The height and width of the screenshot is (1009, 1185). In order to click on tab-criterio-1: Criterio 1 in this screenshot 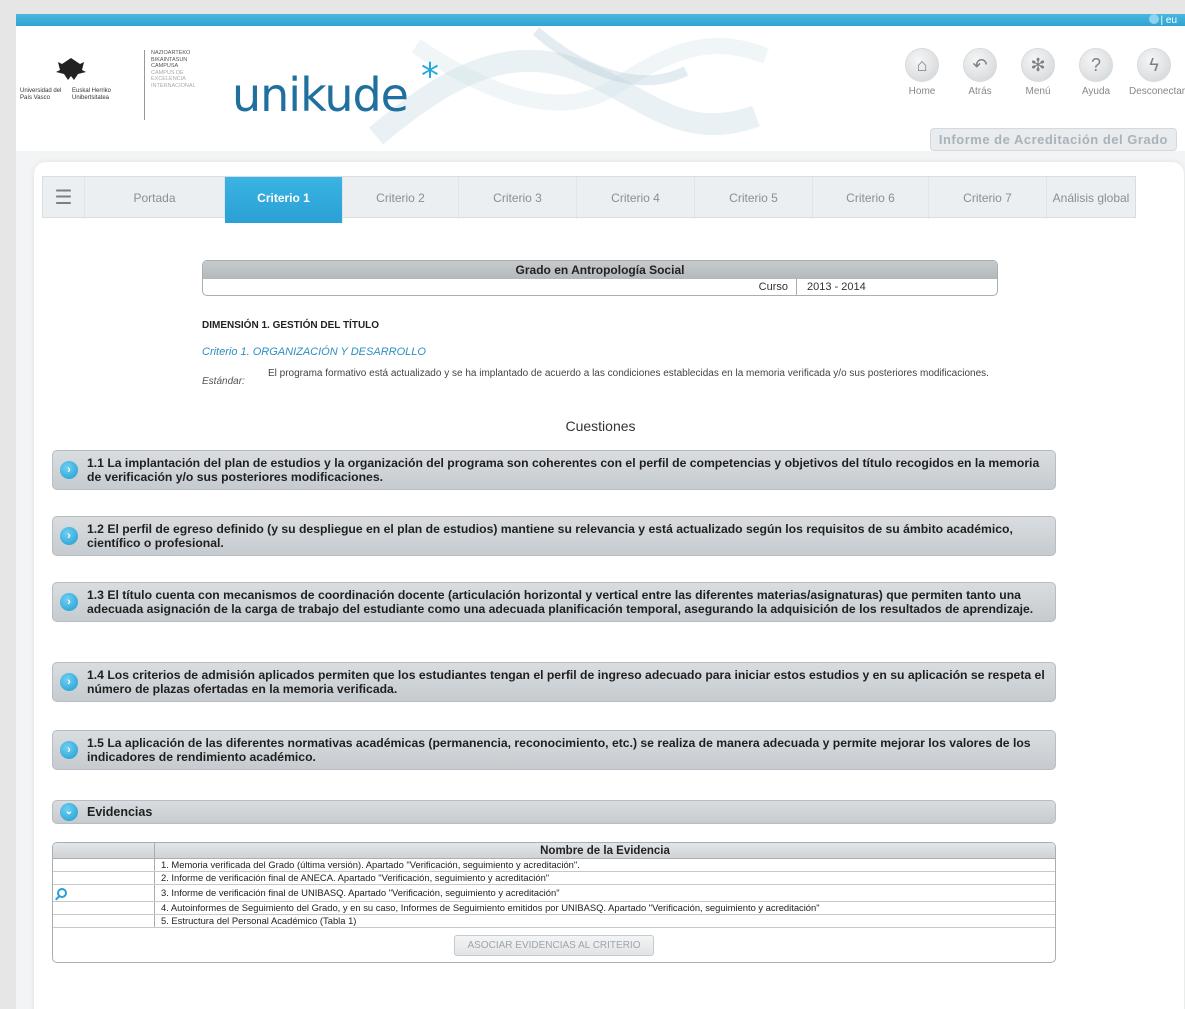, I will do `click(284, 200)`.